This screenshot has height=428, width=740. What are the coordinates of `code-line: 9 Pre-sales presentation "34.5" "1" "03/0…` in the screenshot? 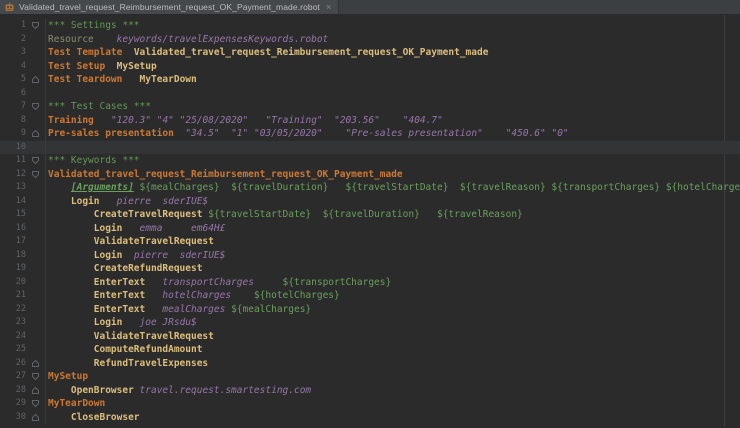 It's located at (370, 134).